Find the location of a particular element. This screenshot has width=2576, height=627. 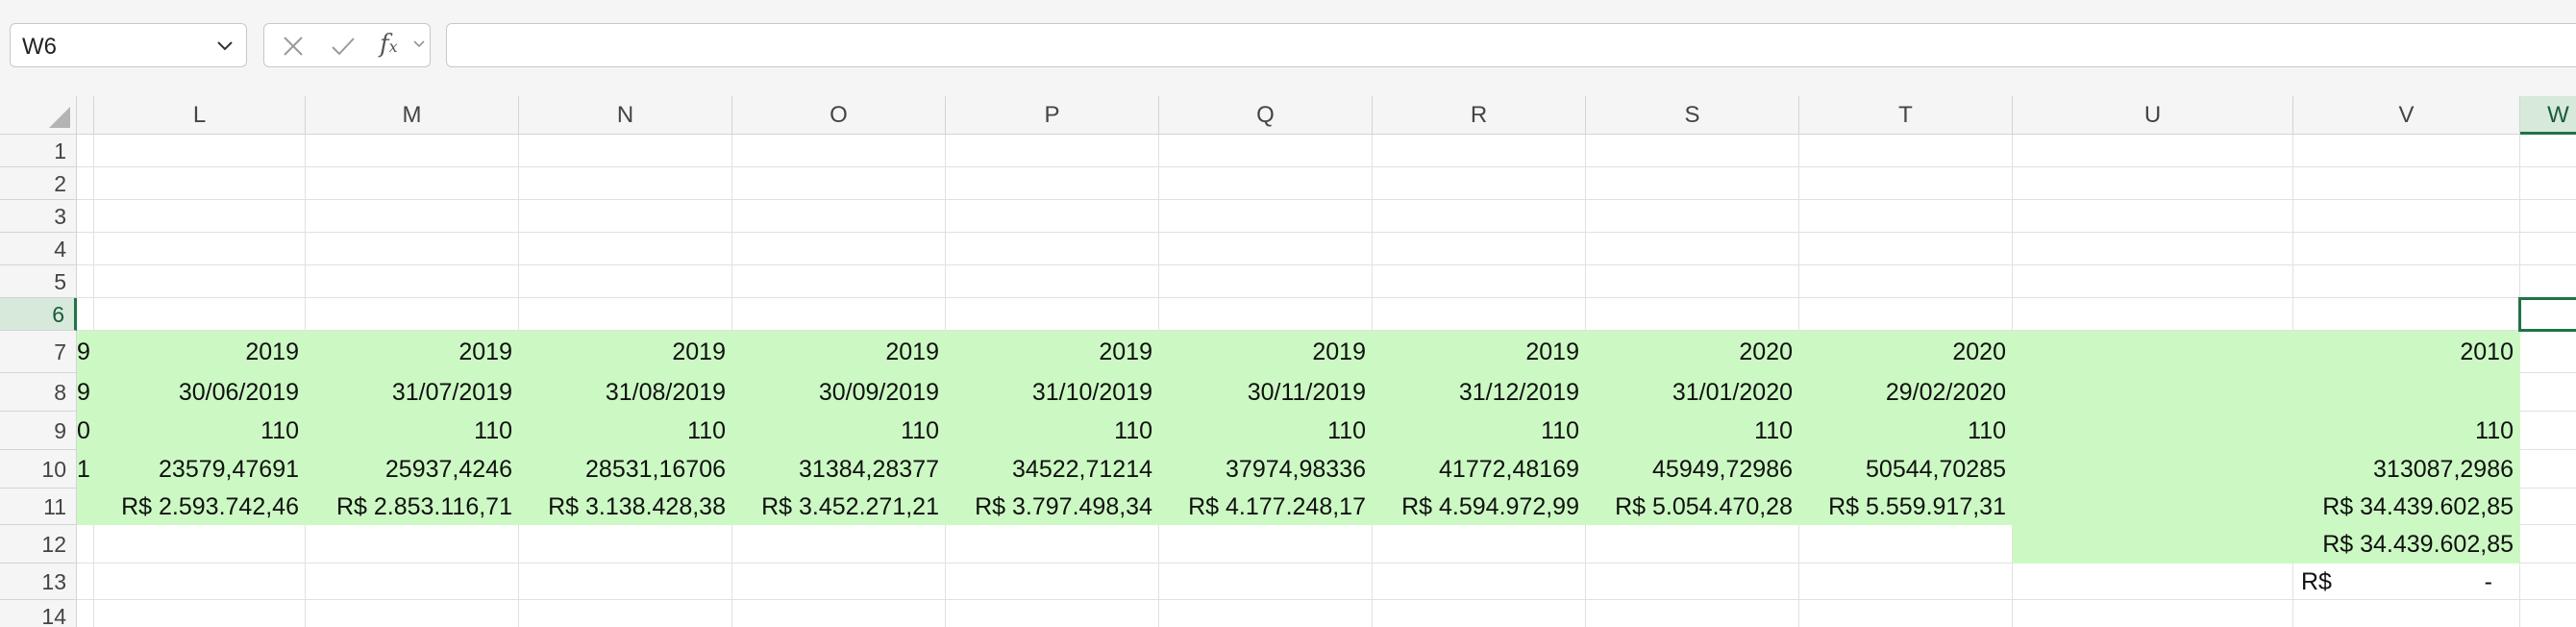

cell: 30/06/2019 is located at coordinates (200, 392).